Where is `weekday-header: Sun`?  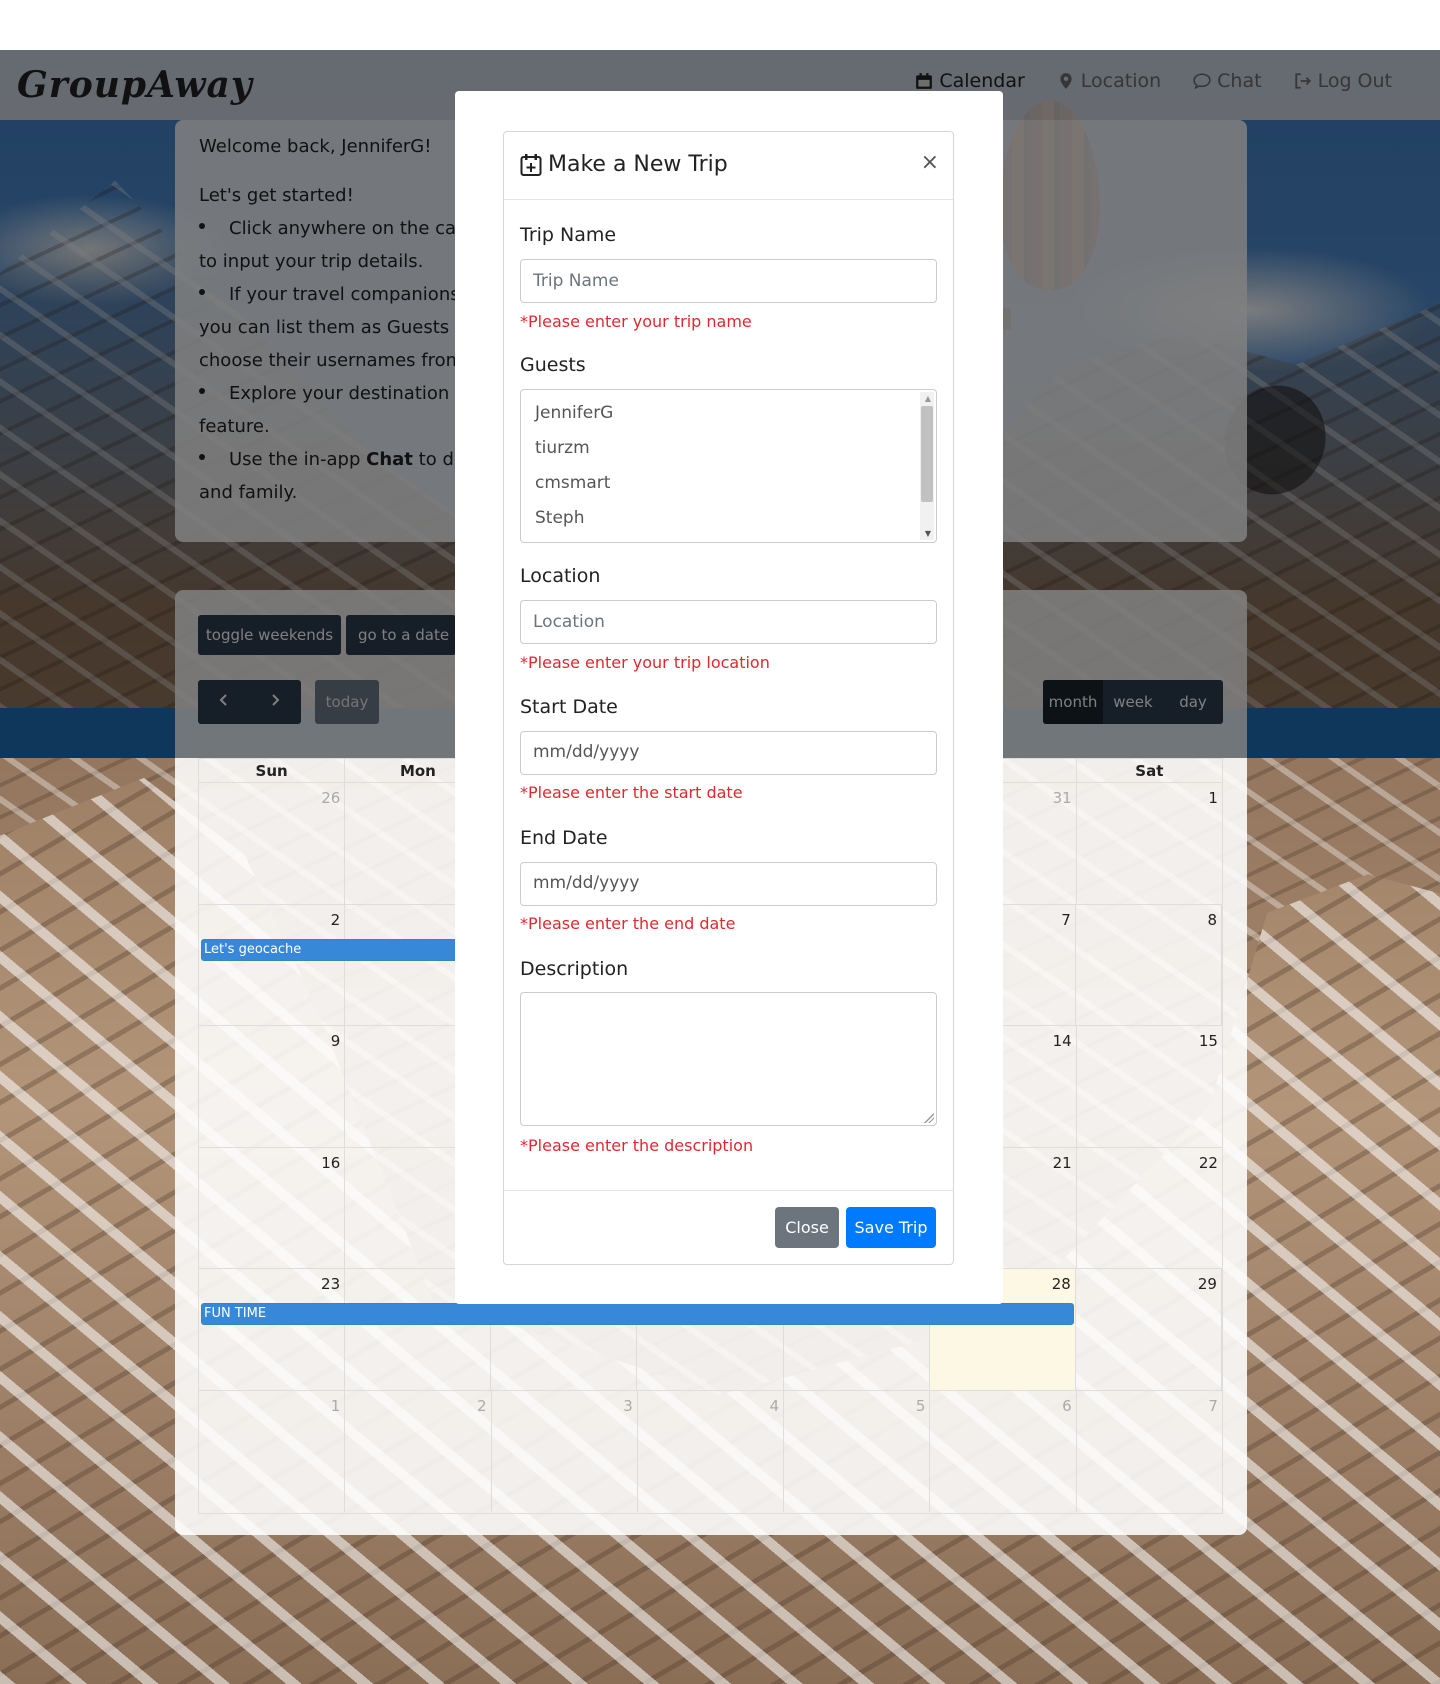 weekday-header: Sun is located at coordinates (272, 770).